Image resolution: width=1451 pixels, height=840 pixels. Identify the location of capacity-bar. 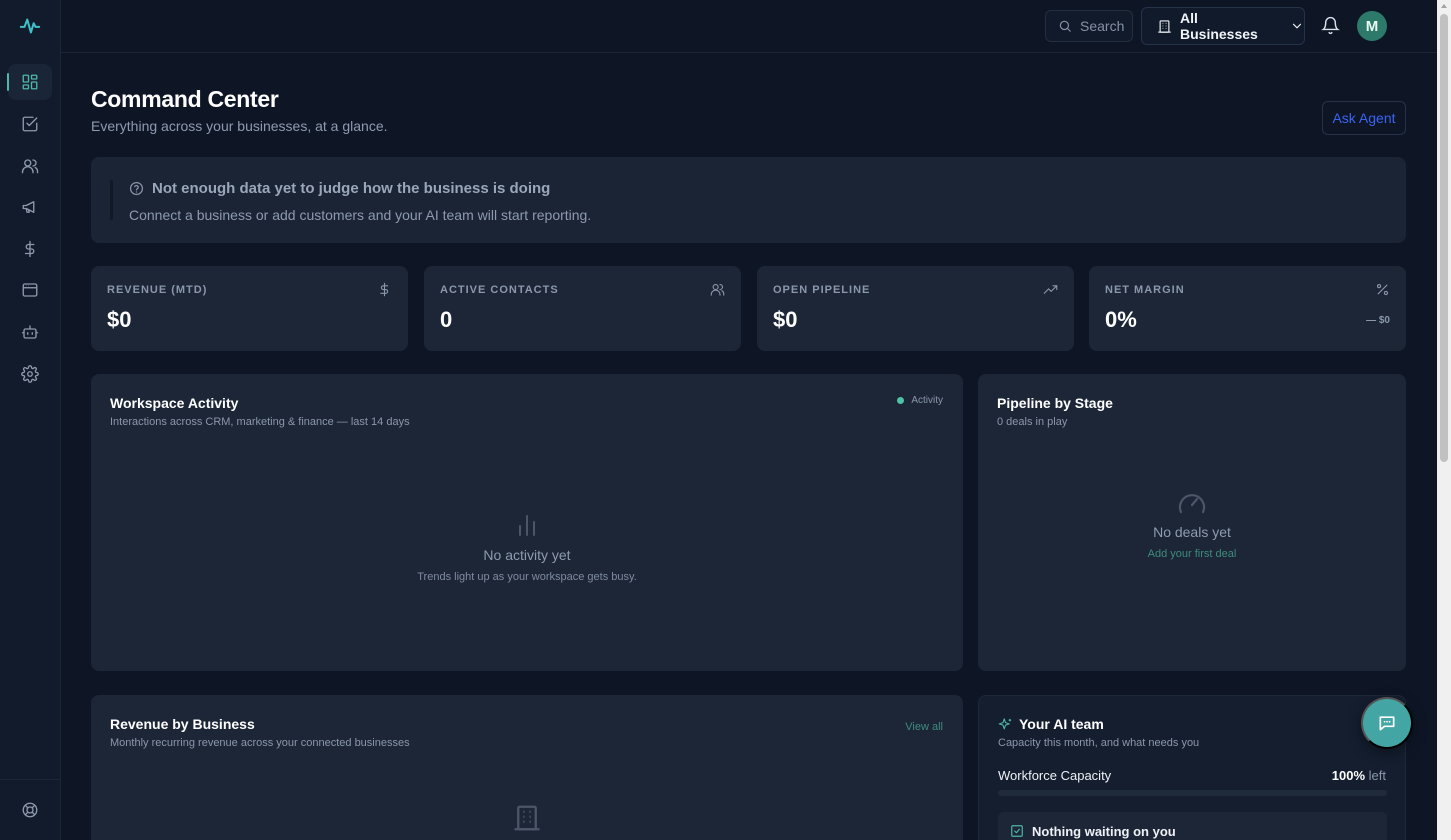
(1192, 793).